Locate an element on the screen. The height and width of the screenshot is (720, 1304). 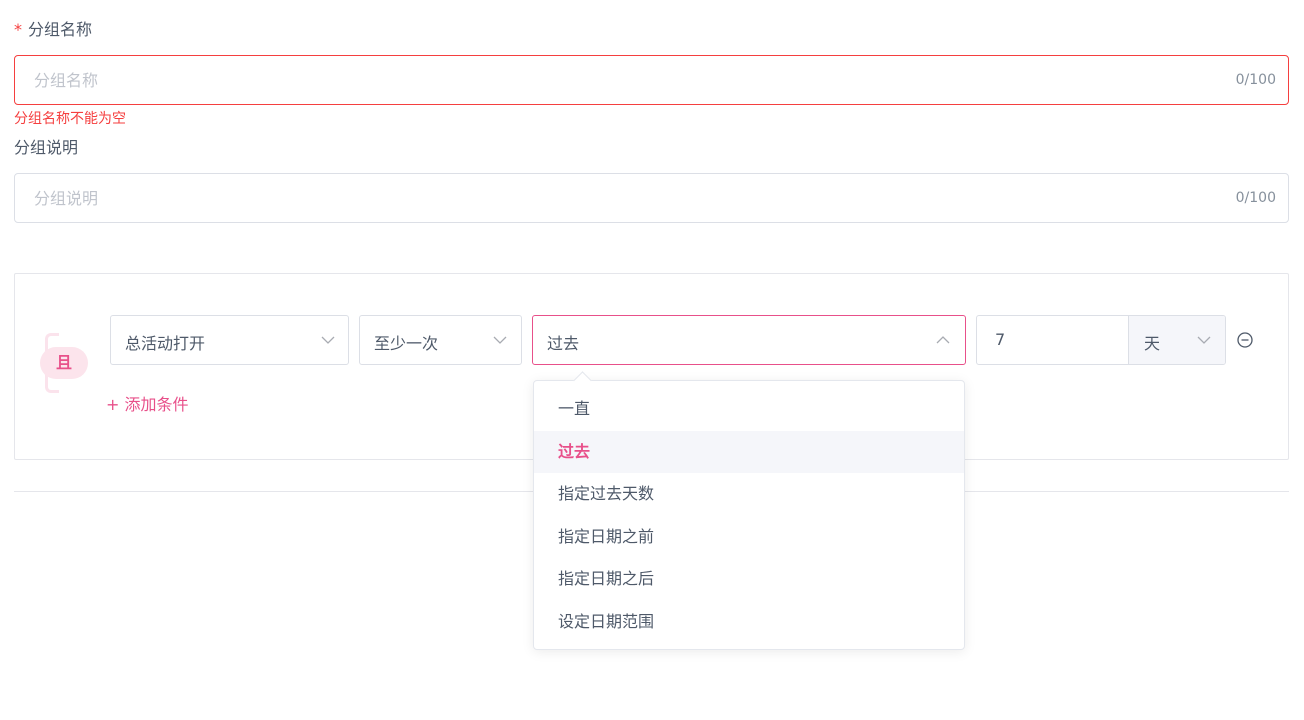
group-name-counter: 0/100 is located at coordinates (1255, 80).